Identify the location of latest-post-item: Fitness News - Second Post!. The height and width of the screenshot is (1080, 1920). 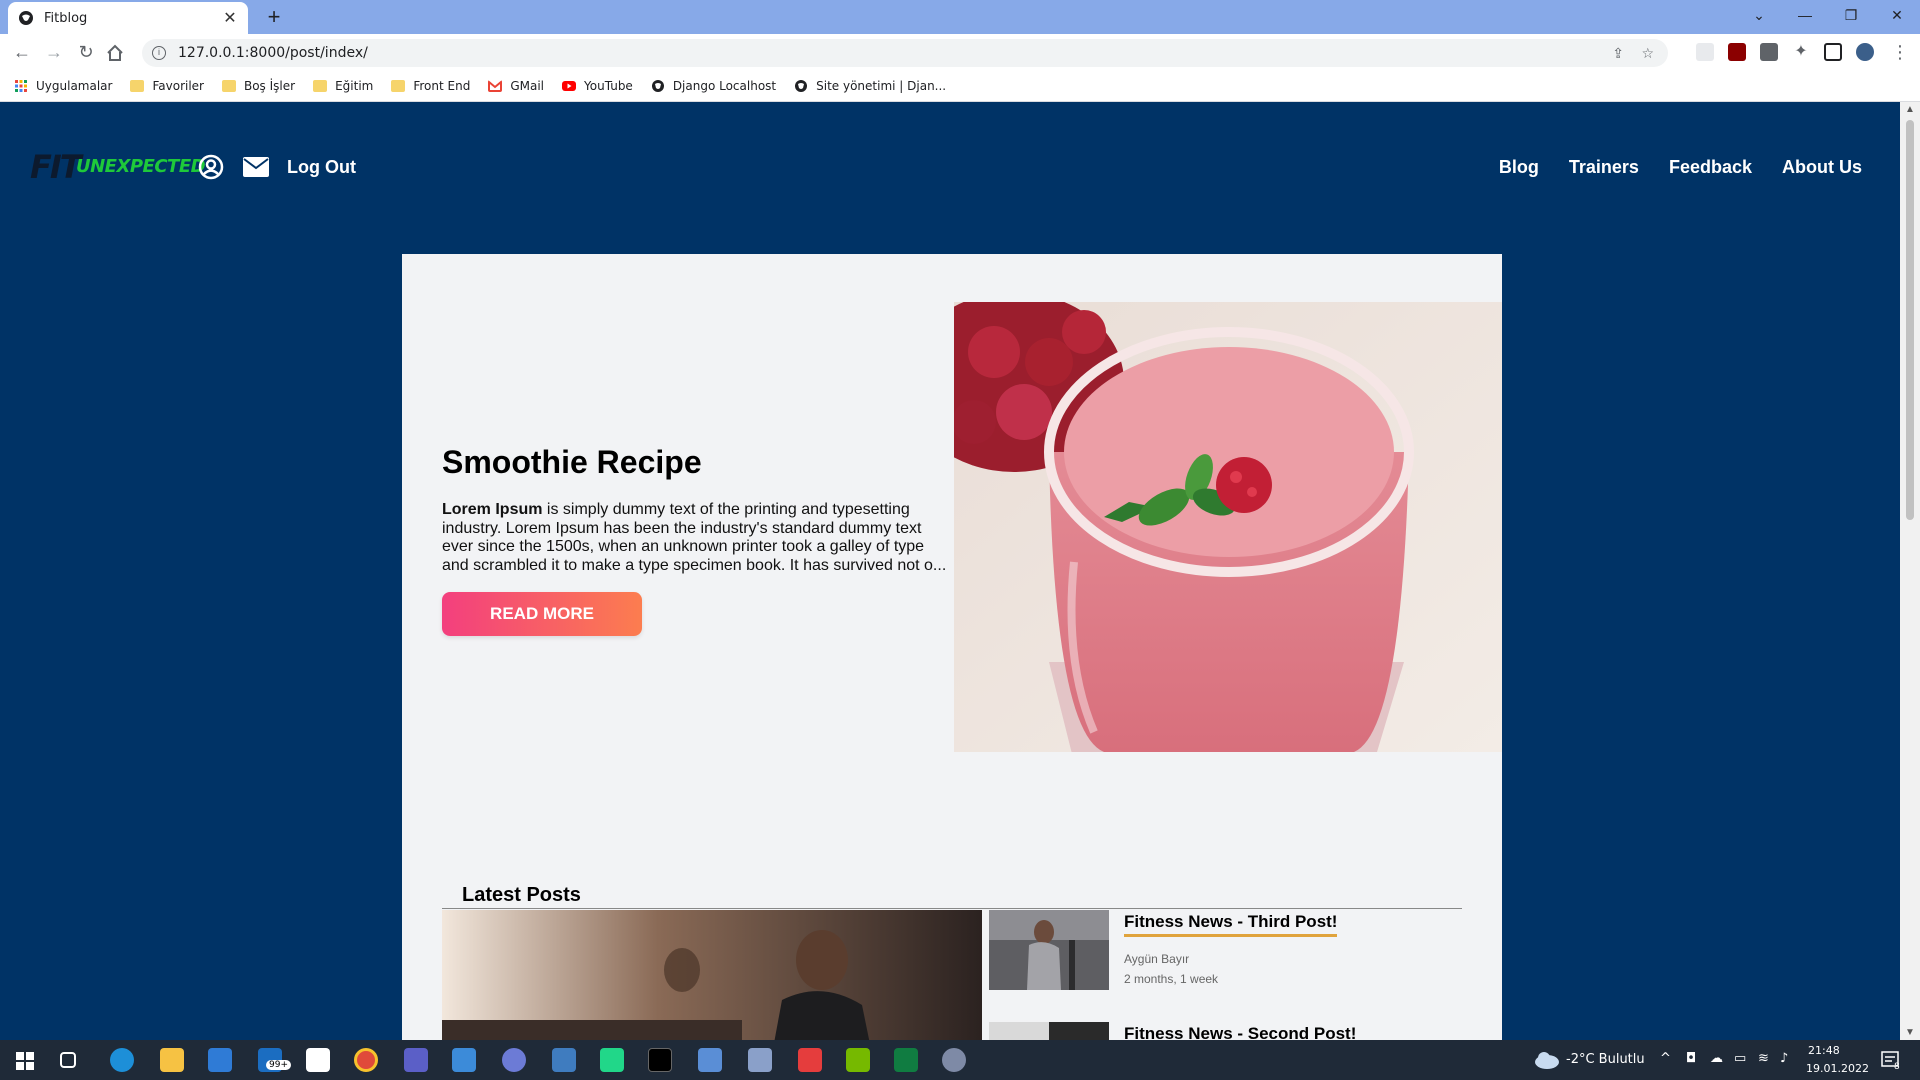
(1229, 1031).